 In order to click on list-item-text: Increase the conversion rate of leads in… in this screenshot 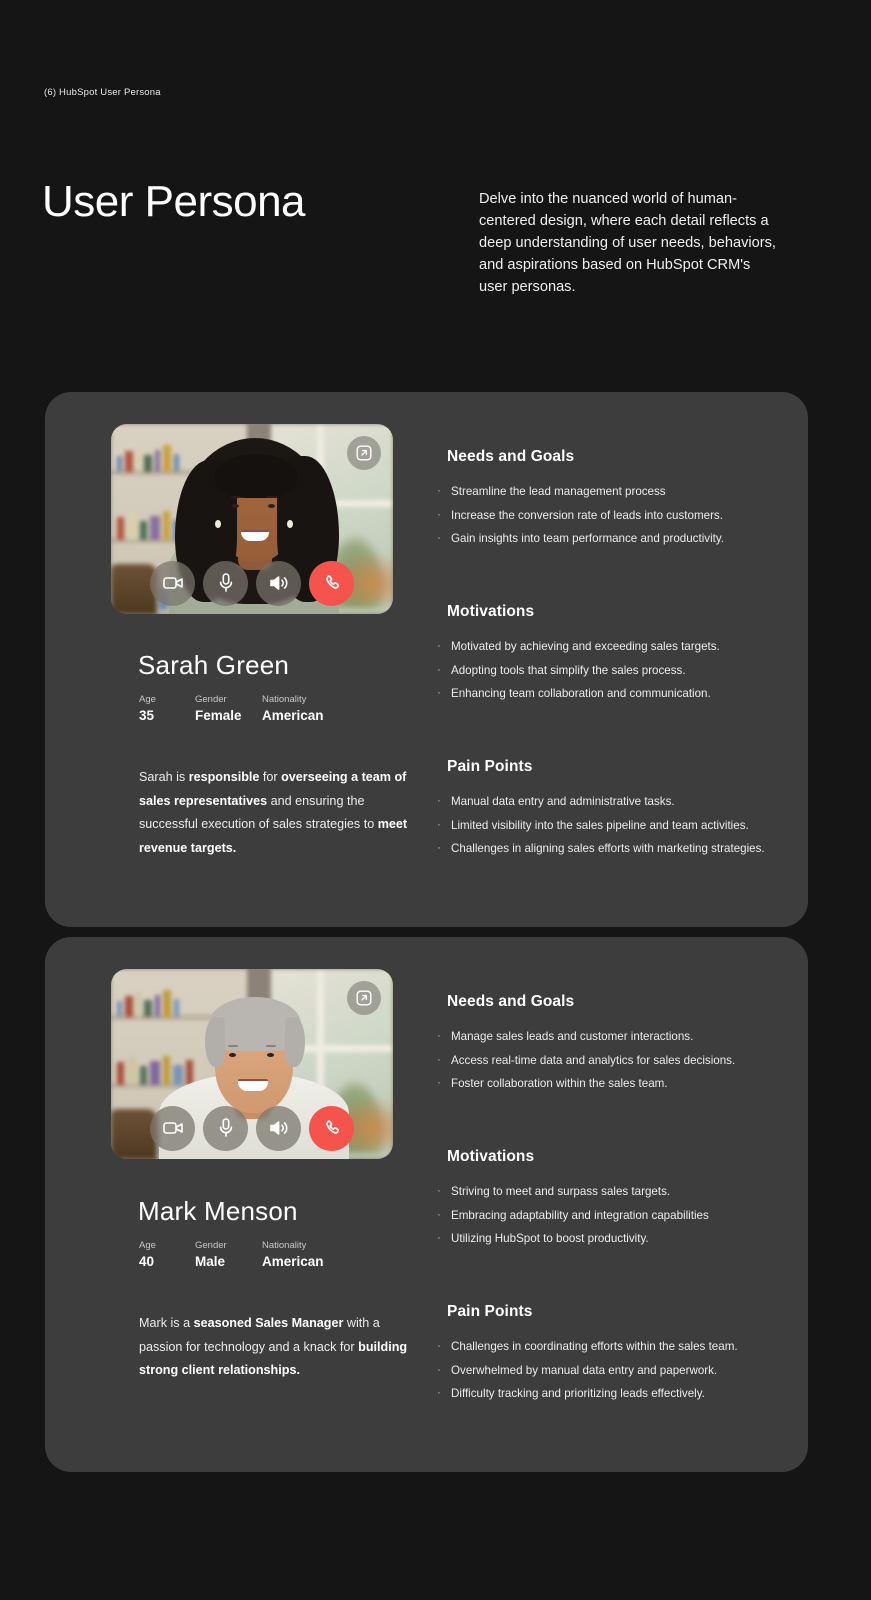, I will do `click(587, 515)`.